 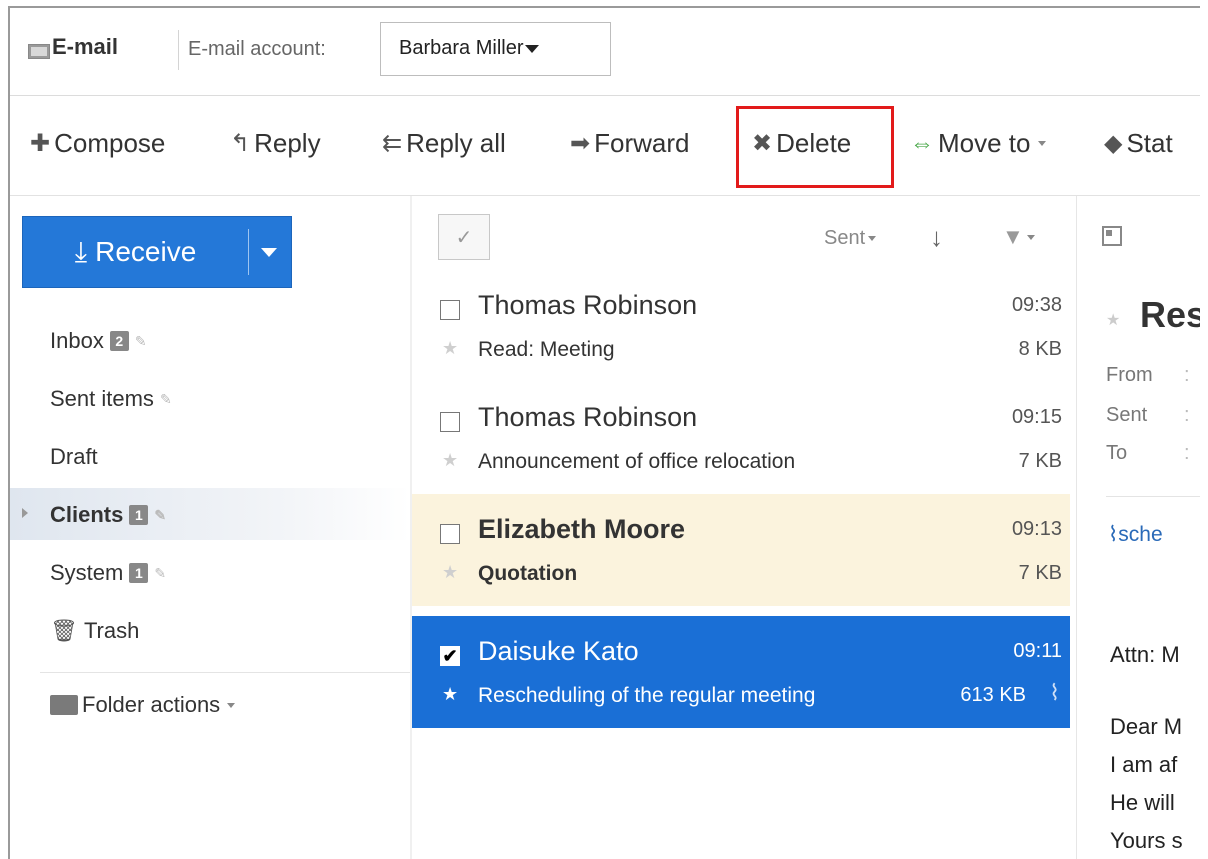 I want to click on forward-label: Forward, so click(x=642, y=143).